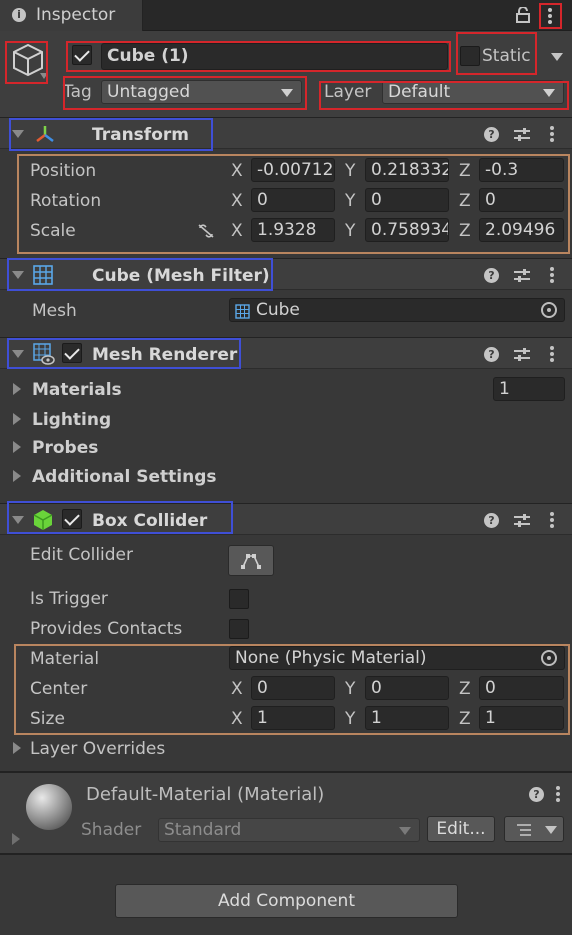  What do you see at coordinates (293, 230) in the screenshot?
I see `scale-x-field: 1.9328` at bounding box center [293, 230].